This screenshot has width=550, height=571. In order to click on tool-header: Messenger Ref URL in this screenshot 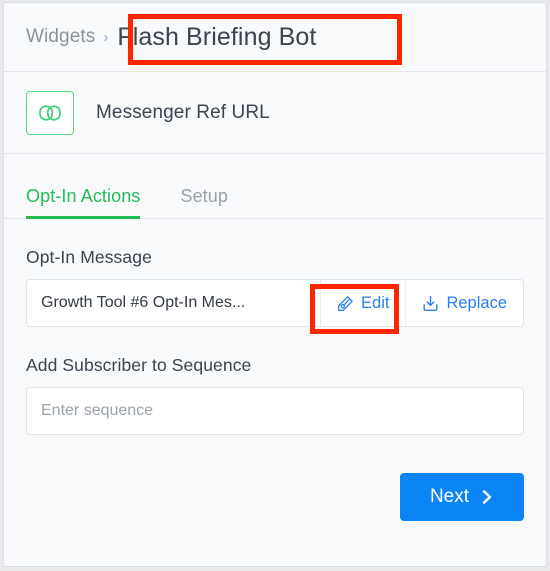, I will do `click(275, 113)`.